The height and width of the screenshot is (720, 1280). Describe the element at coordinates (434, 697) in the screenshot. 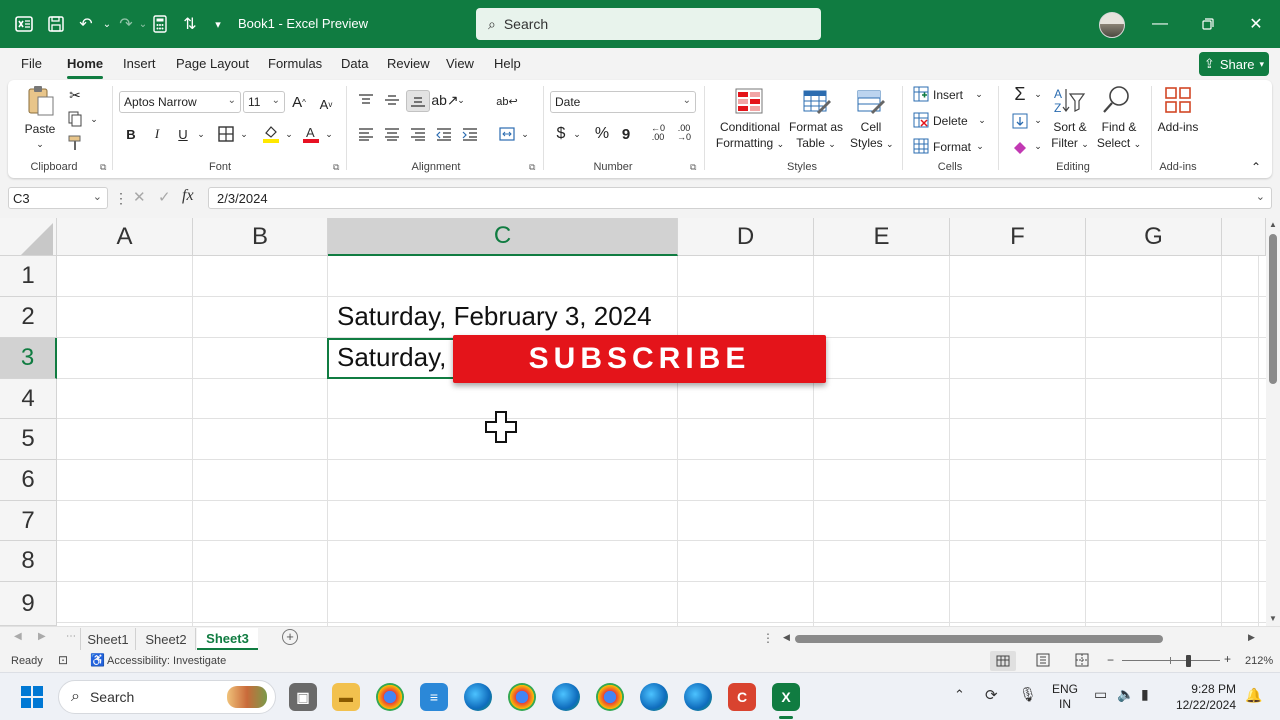

I see `notepad-icon: ≡` at that location.